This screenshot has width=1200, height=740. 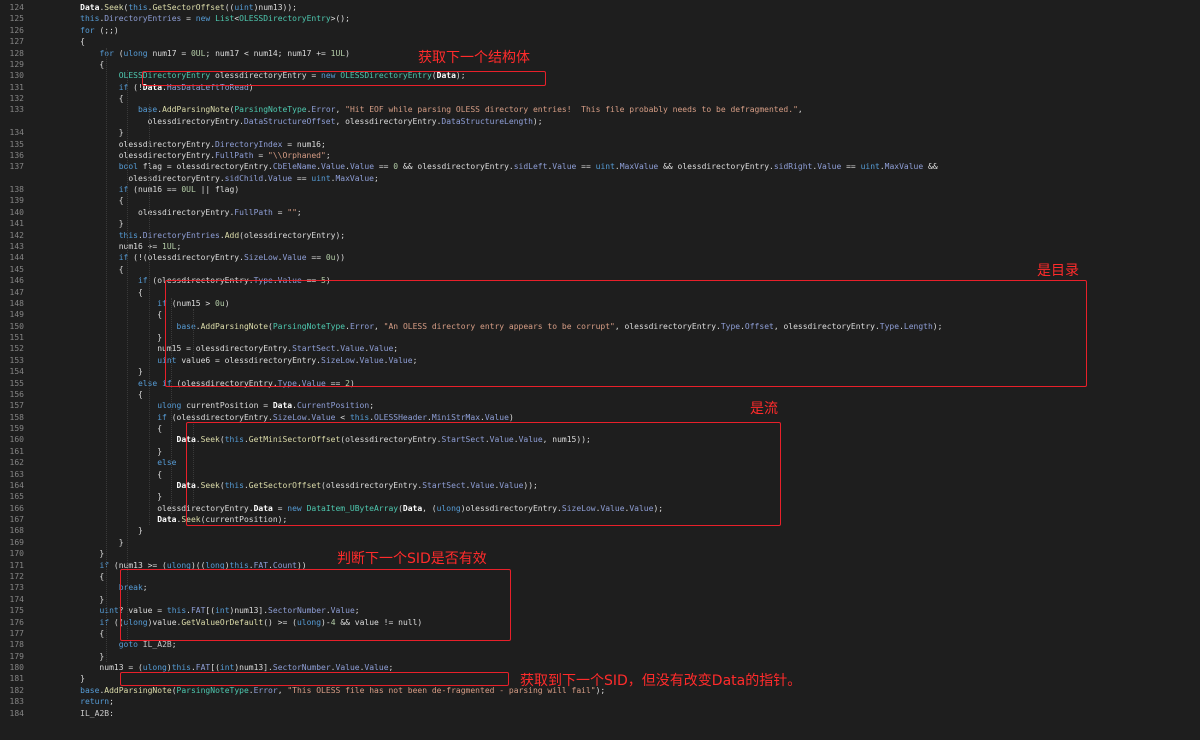 I want to click on line-number: 124, so click(x=16, y=7).